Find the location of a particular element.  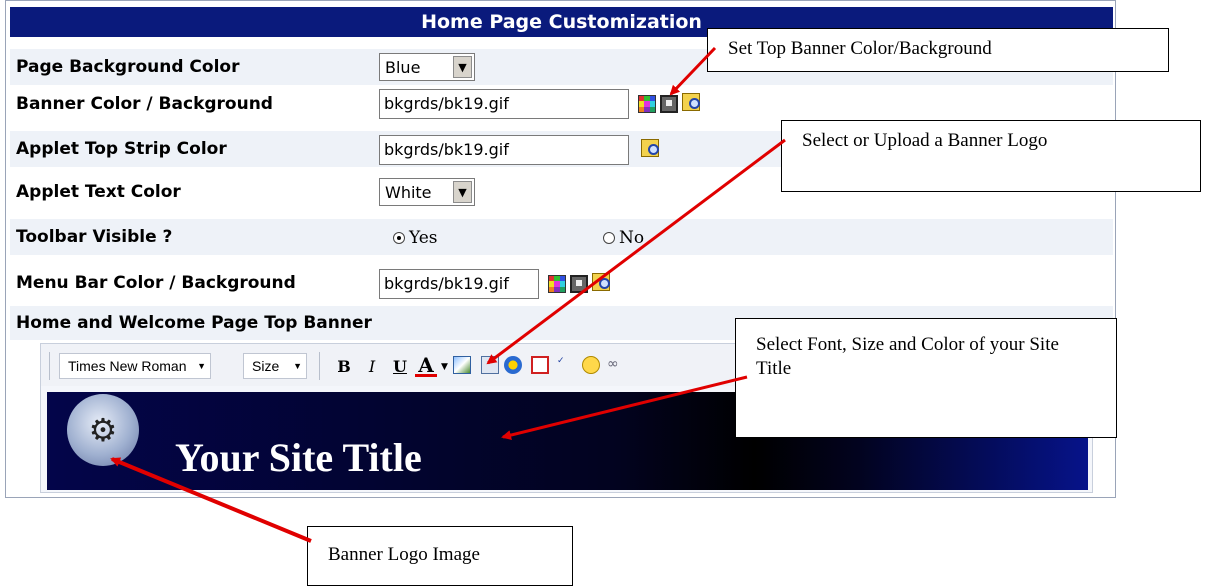

section-label: Home and Welcome Page Top Banner is located at coordinates (194, 323).